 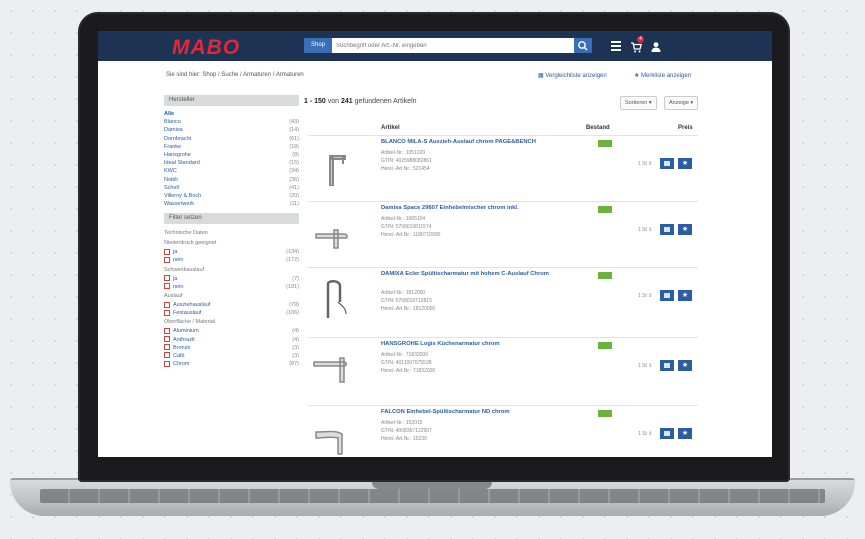 What do you see at coordinates (231, 147) in the screenshot?
I see `manufacturer-item: Franke (18)` at bounding box center [231, 147].